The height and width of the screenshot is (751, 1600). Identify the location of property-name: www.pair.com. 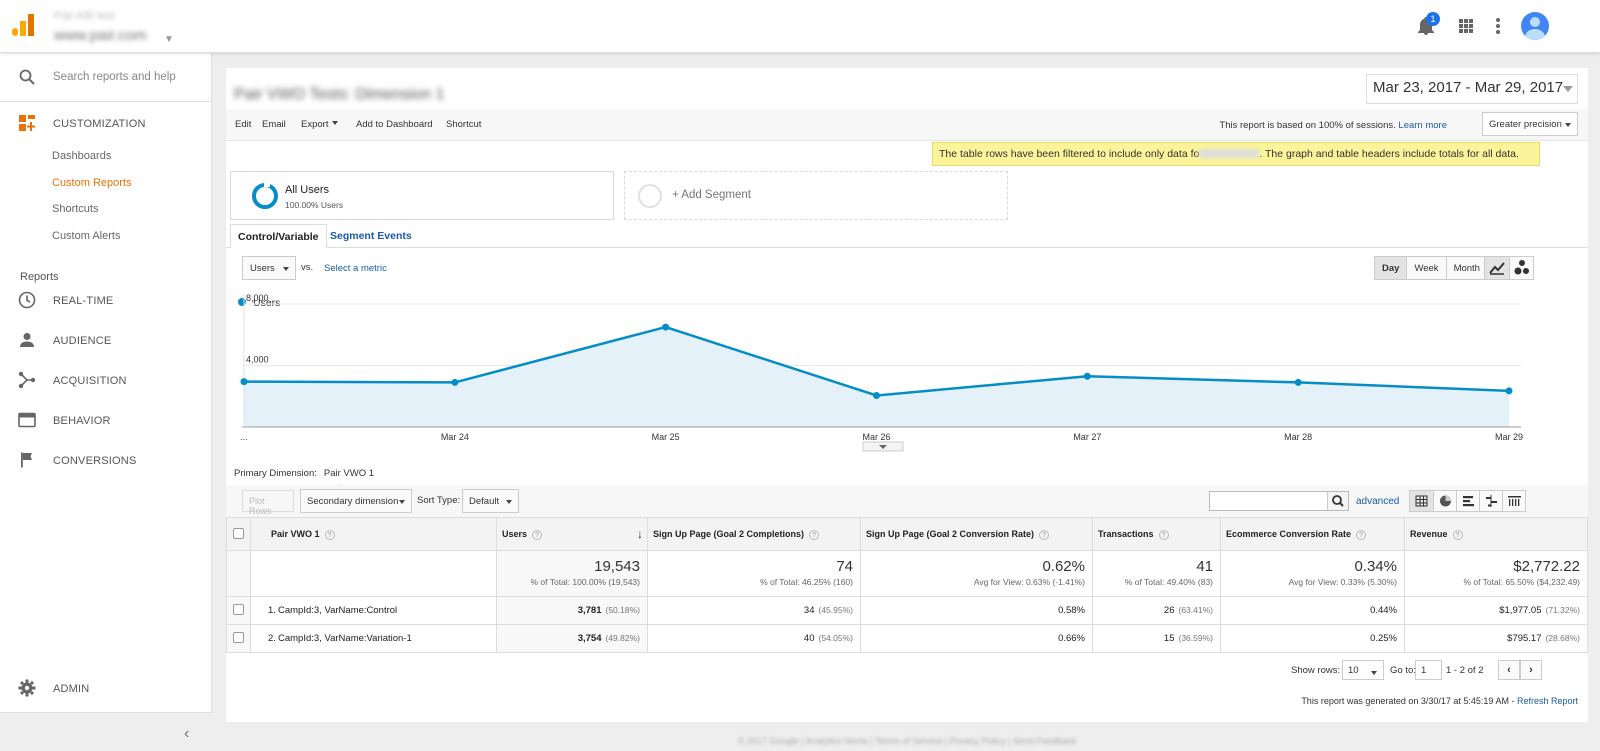
(100, 35).